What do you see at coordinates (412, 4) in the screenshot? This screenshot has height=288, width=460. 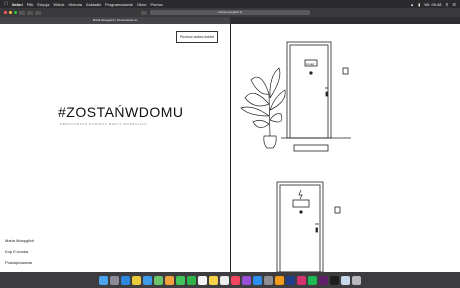 I see `wifi-icon: ▲` at bounding box center [412, 4].